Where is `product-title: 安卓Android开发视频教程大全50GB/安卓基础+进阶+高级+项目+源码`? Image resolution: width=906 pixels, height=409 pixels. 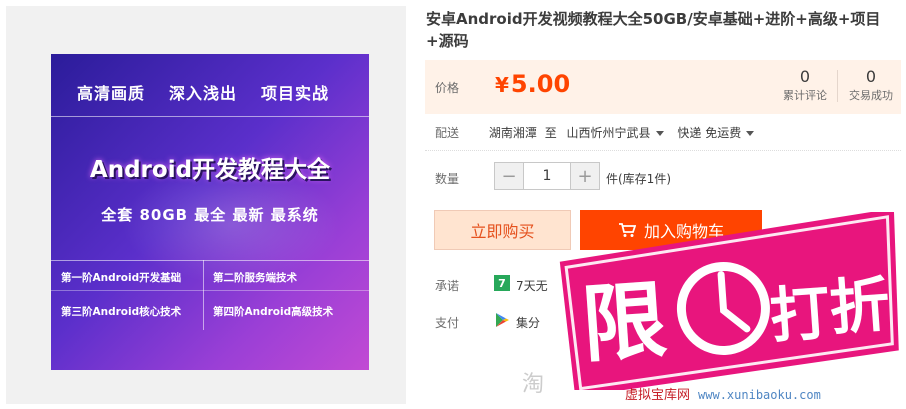
product-title: 安卓Android开发视频教程大全50GB/安卓基础+进阶+高级+项目+源码 is located at coordinates (653, 30).